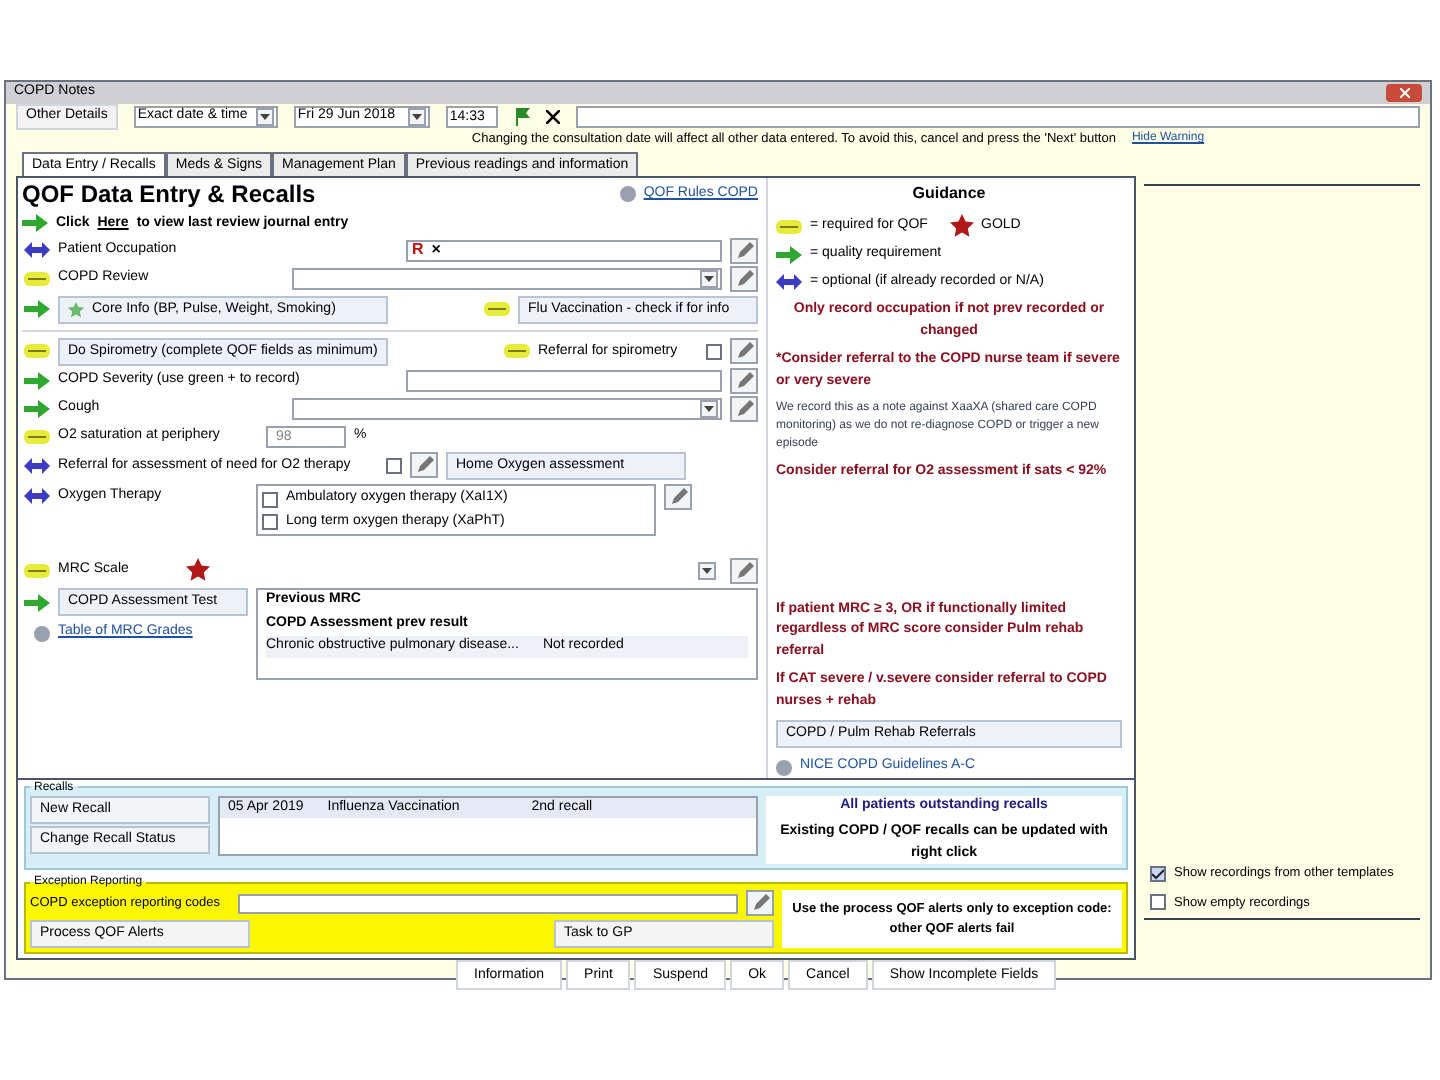 The height and width of the screenshot is (1080, 1440). Describe the element at coordinates (949, 194) in the screenshot. I see `guidance-title: Guidance` at that location.